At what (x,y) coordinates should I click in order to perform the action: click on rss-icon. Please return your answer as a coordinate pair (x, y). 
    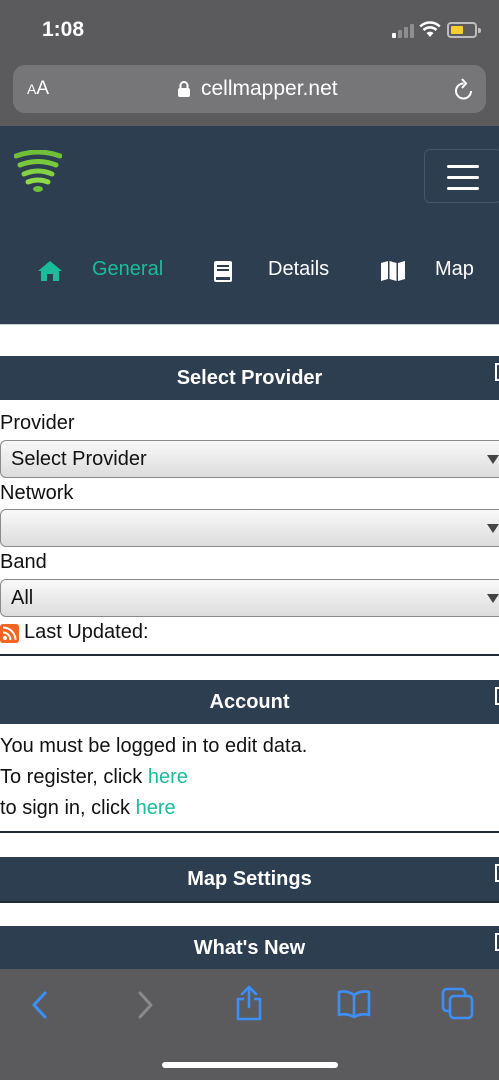
    Looking at the image, I should click on (9, 633).